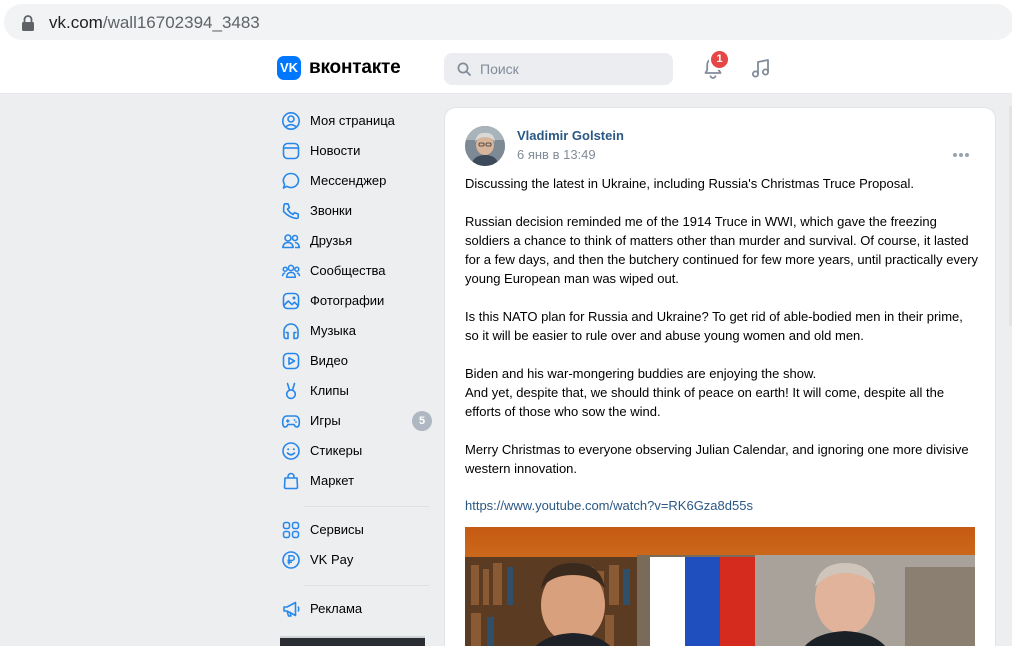  Describe the element at coordinates (570, 135) in the screenshot. I see `post-author: Vladimir Golstein` at that location.